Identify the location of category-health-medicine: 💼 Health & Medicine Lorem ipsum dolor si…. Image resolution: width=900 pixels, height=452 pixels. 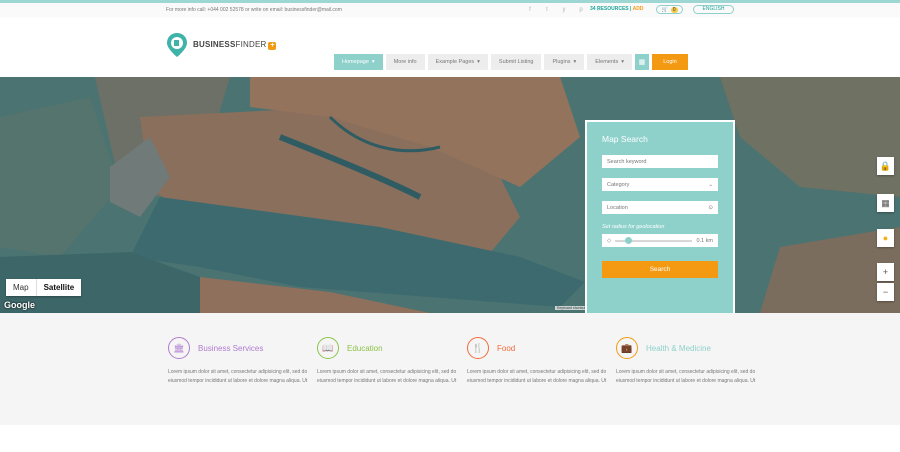
(686, 361).